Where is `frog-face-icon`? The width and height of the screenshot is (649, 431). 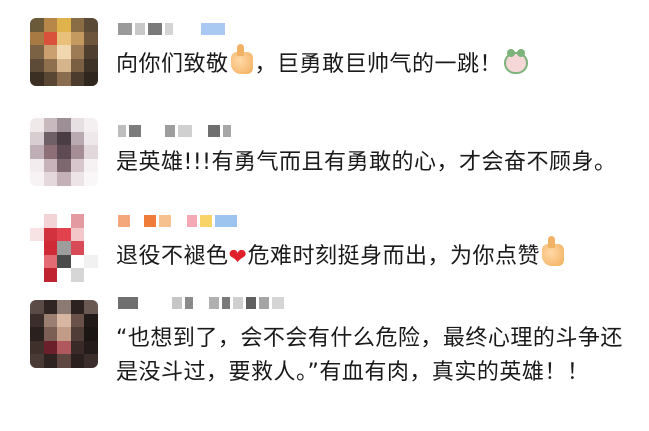 frog-face-icon is located at coordinates (516, 61).